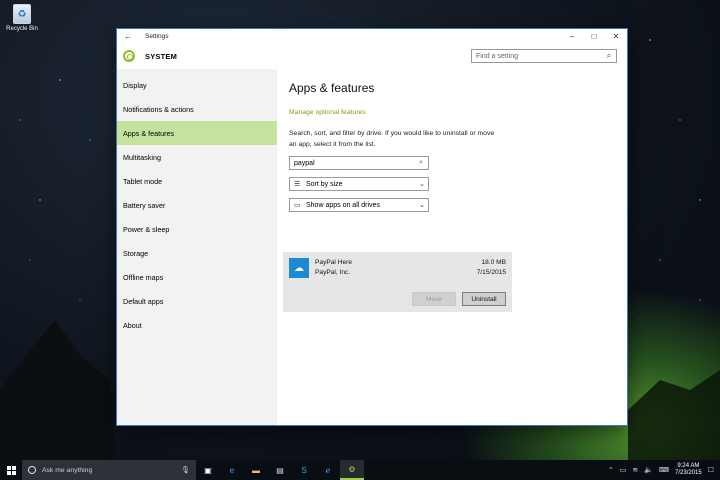 The height and width of the screenshot is (480, 720). Describe the element at coordinates (185, 470) in the screenshot. I see `microphone-icon: 🎙` at that location.